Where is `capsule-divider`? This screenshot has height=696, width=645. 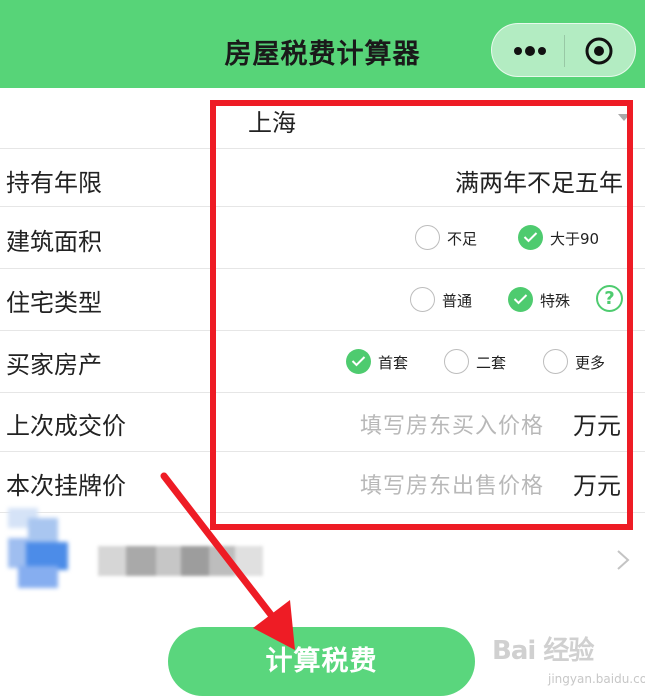
capsule-divider is located at coordinates (564, 51).